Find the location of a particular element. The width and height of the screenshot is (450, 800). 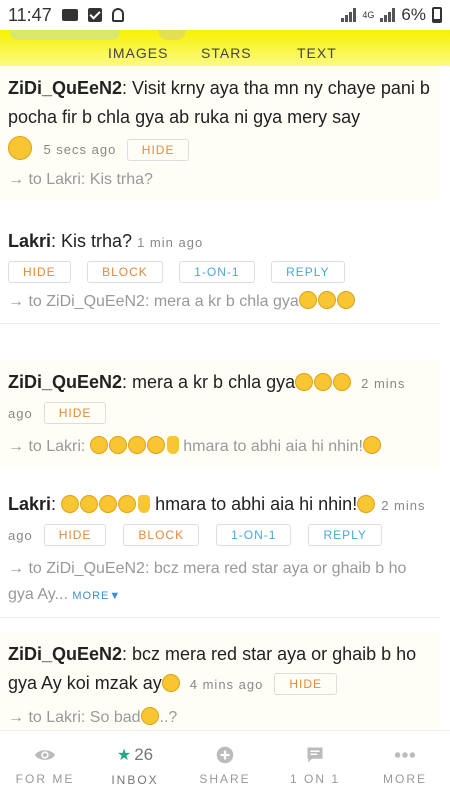

tab-images: IMAGES is located at coordinates (138, 53).